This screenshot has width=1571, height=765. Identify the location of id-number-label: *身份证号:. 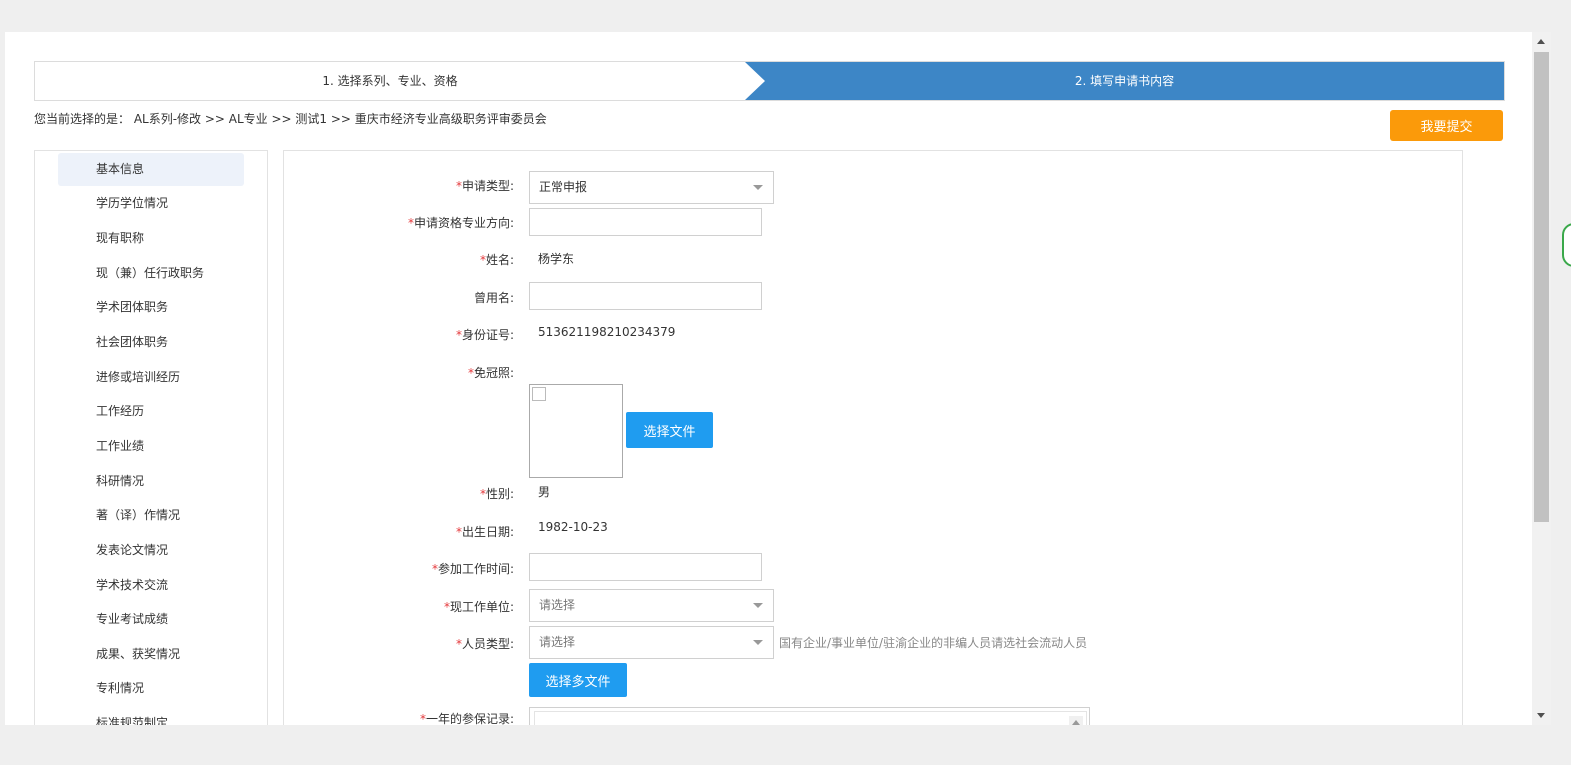
(484, 335).